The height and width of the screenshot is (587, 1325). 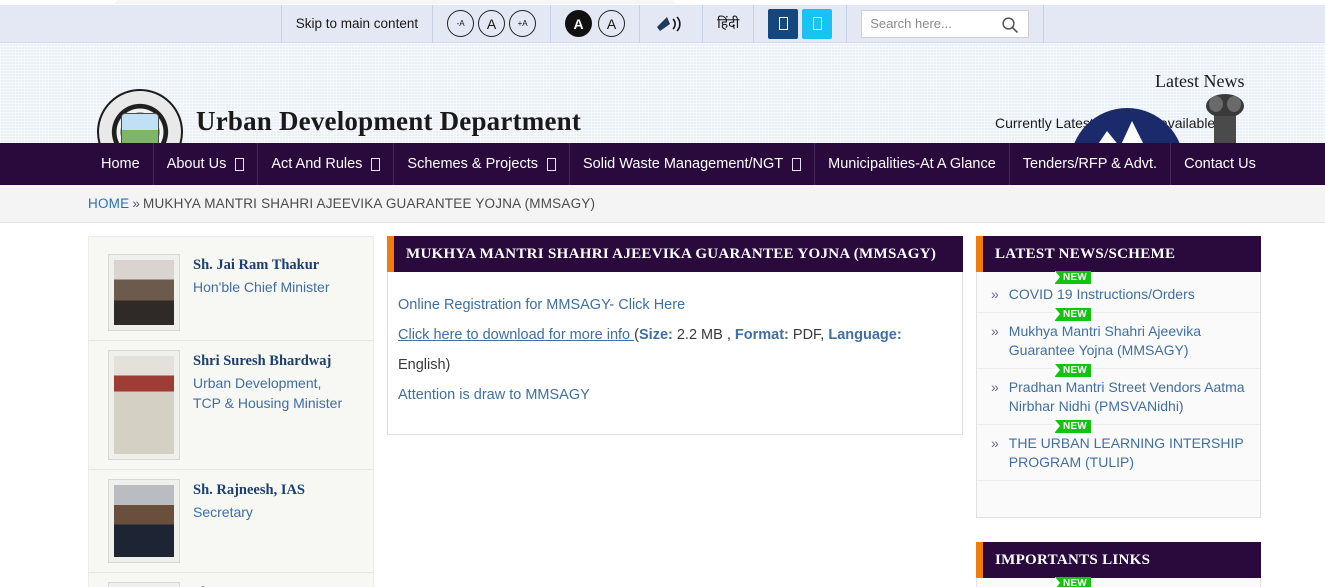 I want to click on skip-to-main-content-link: Skip to main content, so click(x=357, y=23).